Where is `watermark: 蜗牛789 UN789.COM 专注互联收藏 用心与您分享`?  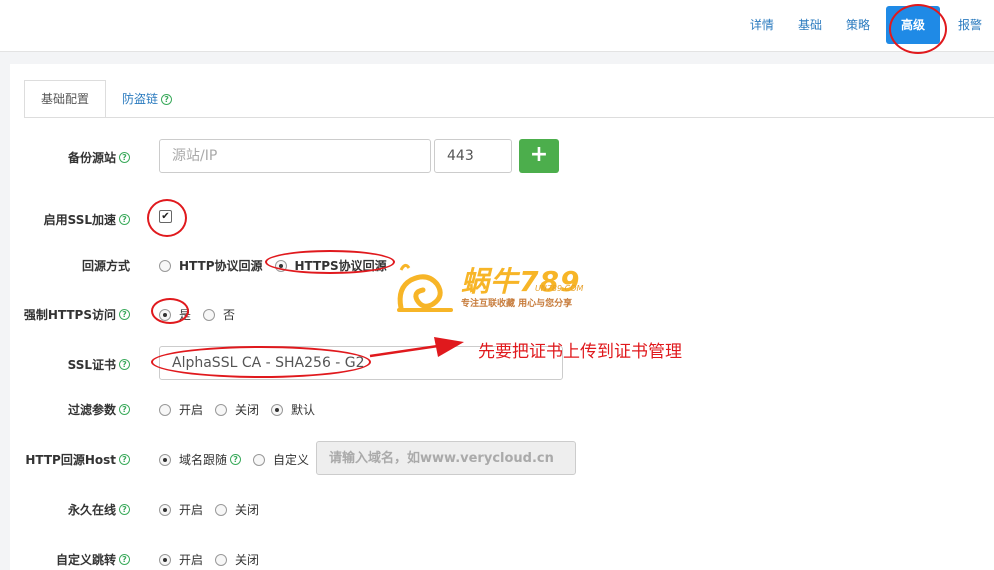
watermark: 蜗牛789 UN789.COM 专注互联收藏 用心与您分享 is located at coordinates (504, 287).